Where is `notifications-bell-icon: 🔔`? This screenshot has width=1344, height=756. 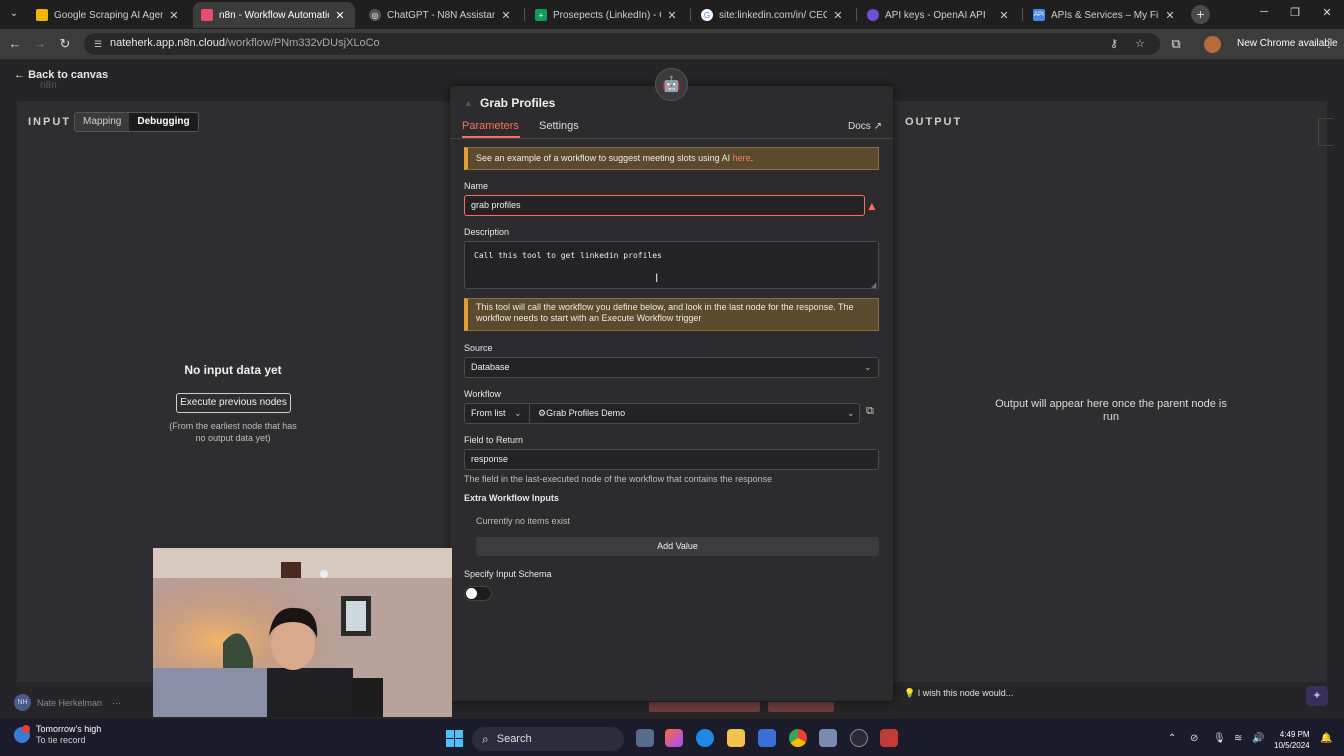
notifications-bell-icon: 🔔 is located at coordinates (1326, 738).